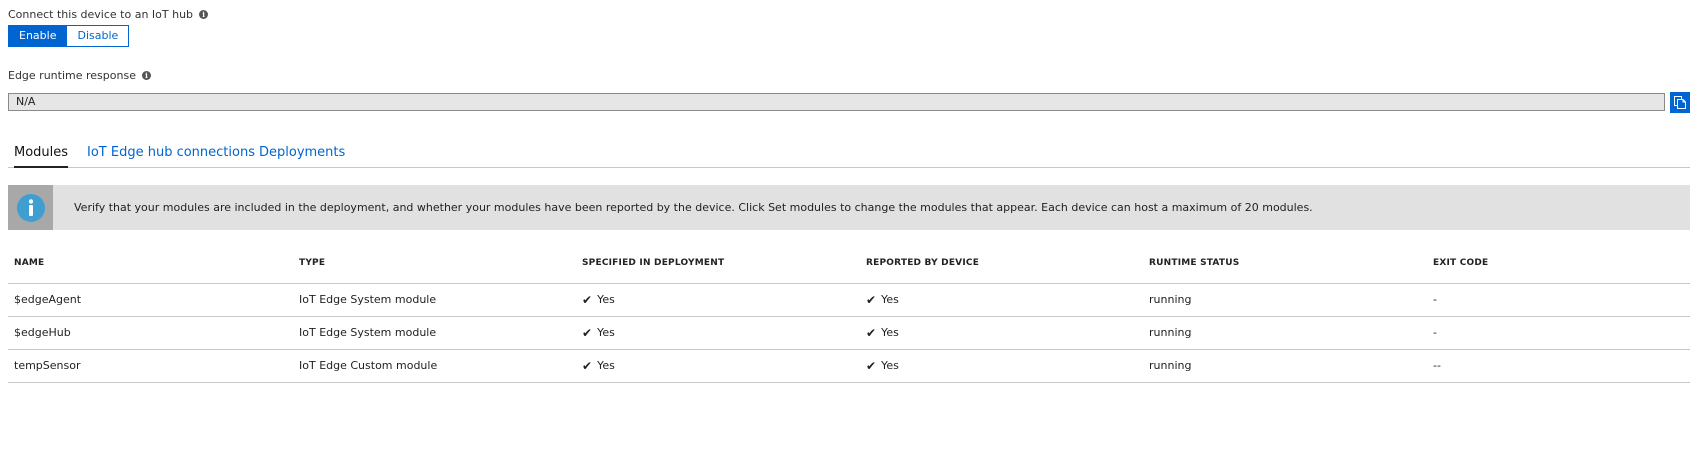 This screenshot has width=1698, height=452. Describe the element at coordinates (312, 263) in the screenshot. I see `header-type: TYPE` at that location.